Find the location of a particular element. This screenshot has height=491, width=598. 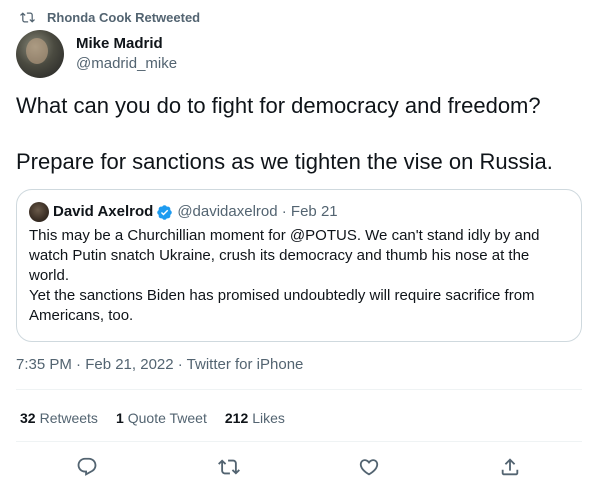

share-icon is located at coordinates (510, 467).